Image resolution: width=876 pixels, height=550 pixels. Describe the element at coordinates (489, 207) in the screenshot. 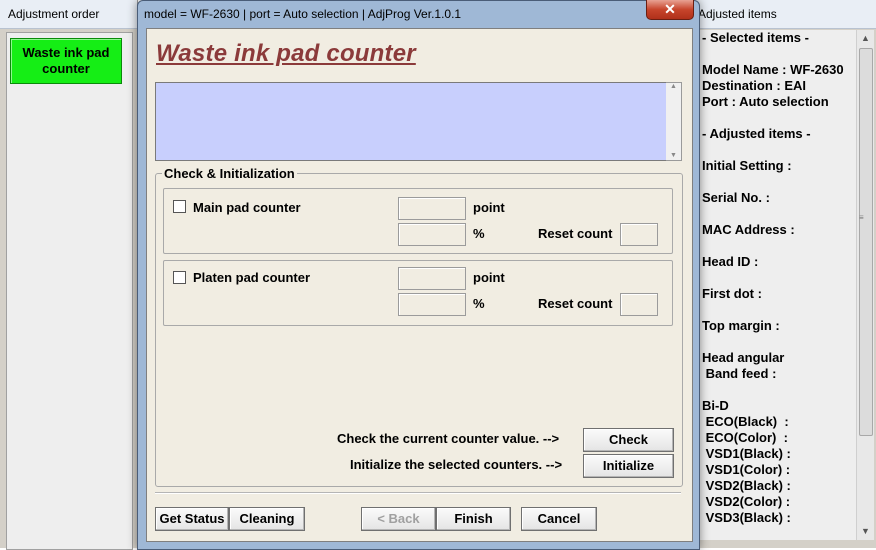

I see `main-pad-point-unit: point` at that location.